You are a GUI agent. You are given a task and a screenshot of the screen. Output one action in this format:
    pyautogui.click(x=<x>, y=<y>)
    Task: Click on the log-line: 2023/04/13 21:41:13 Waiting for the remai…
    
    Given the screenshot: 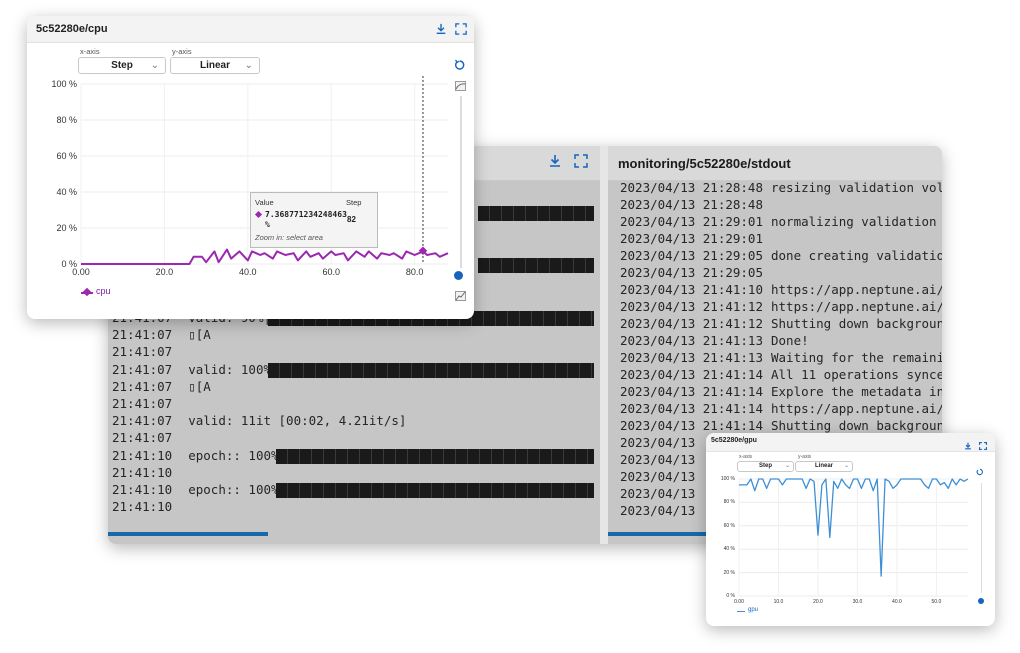 What is the action you would take?
    pyautogui.click(x=781, y=359)
    